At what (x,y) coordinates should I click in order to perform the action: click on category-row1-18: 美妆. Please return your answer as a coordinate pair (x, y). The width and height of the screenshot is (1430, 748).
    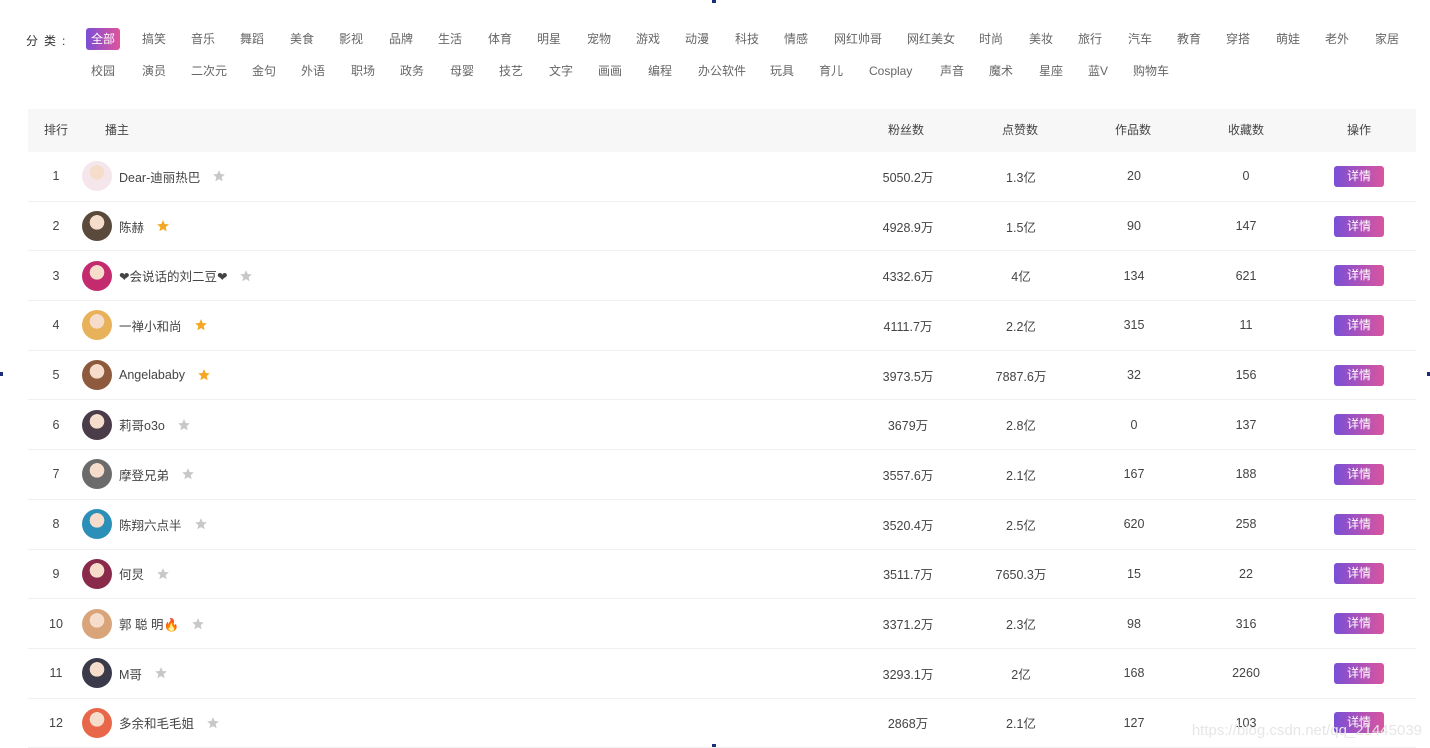
    Looking at the image, I should click on (1041, 39).